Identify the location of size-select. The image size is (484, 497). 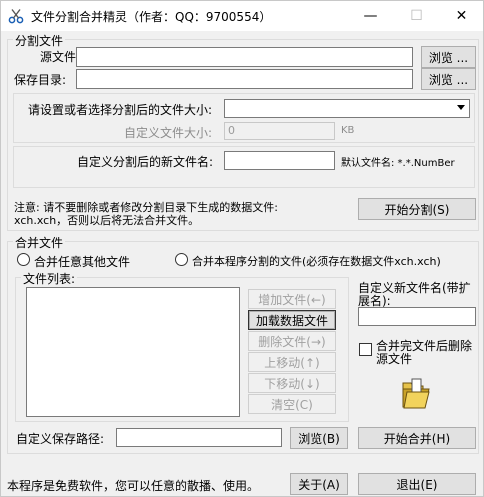
(347, 108).